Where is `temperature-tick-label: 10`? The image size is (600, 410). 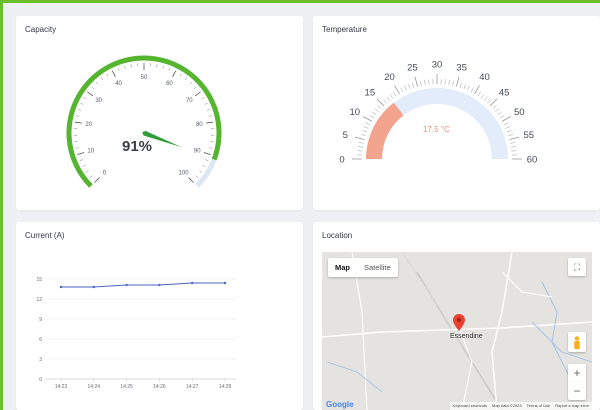
temperature-tick-label: 10 is located at coordinates (354, 112).